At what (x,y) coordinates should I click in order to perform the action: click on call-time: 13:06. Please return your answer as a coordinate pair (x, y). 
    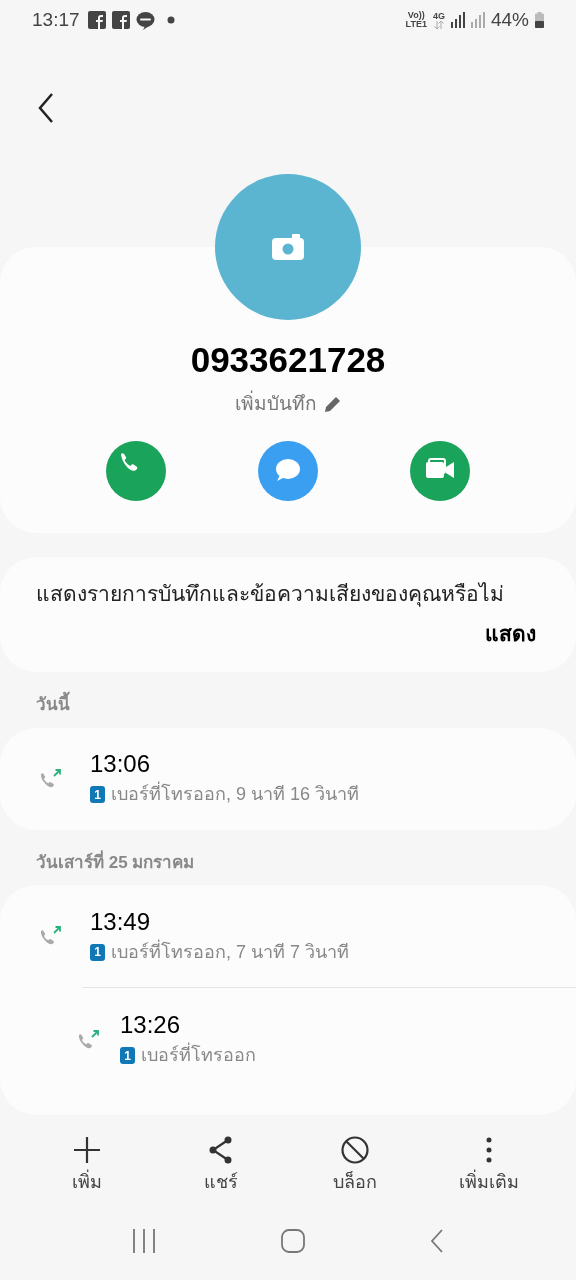
    Looking at the image, I should click on (121, 764).